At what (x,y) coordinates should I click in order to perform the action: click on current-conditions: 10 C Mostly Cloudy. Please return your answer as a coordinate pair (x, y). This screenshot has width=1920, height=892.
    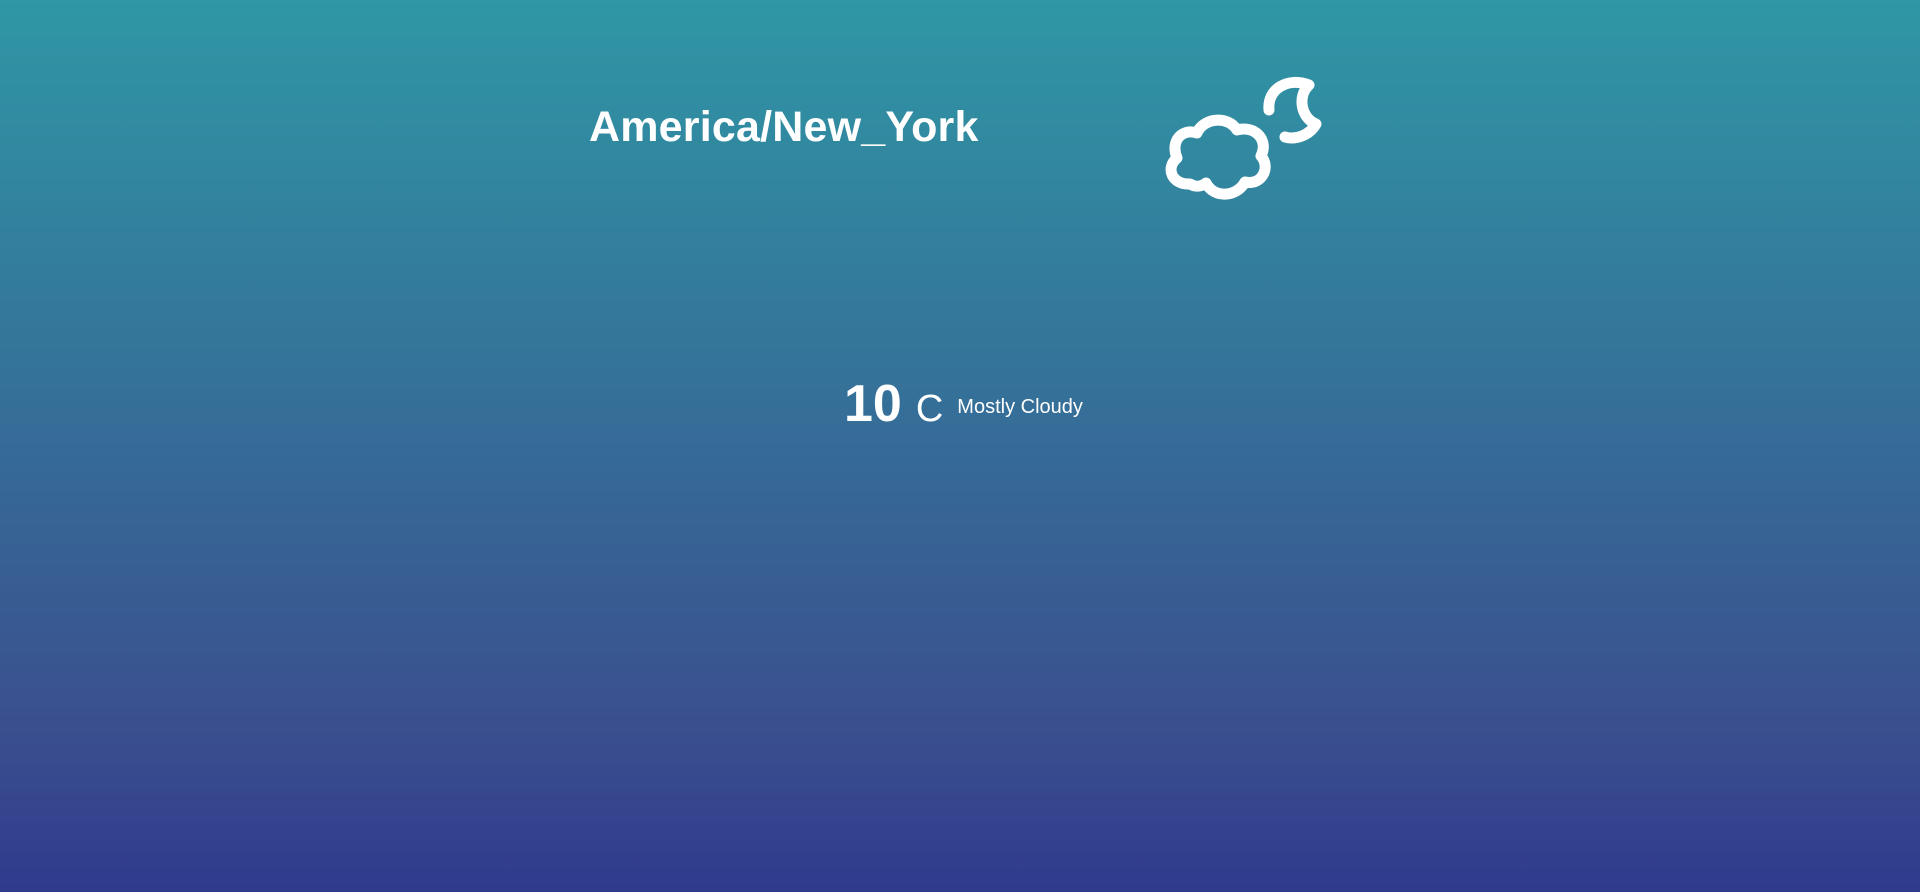
    Looking at the image, I should click on (963, 404).